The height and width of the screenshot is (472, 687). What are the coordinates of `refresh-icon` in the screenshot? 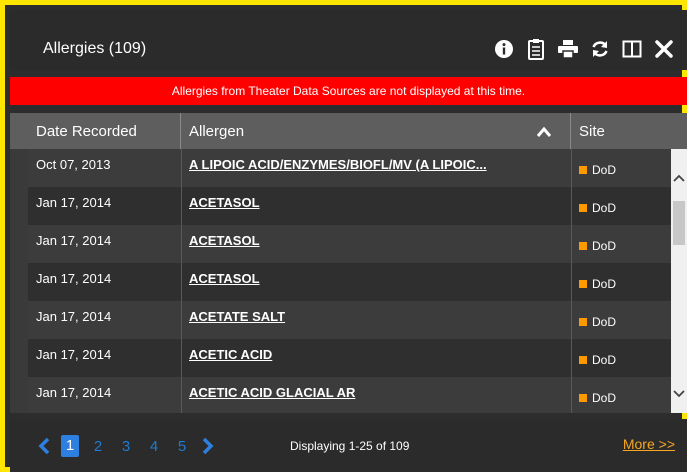 It's located at (600, 49).